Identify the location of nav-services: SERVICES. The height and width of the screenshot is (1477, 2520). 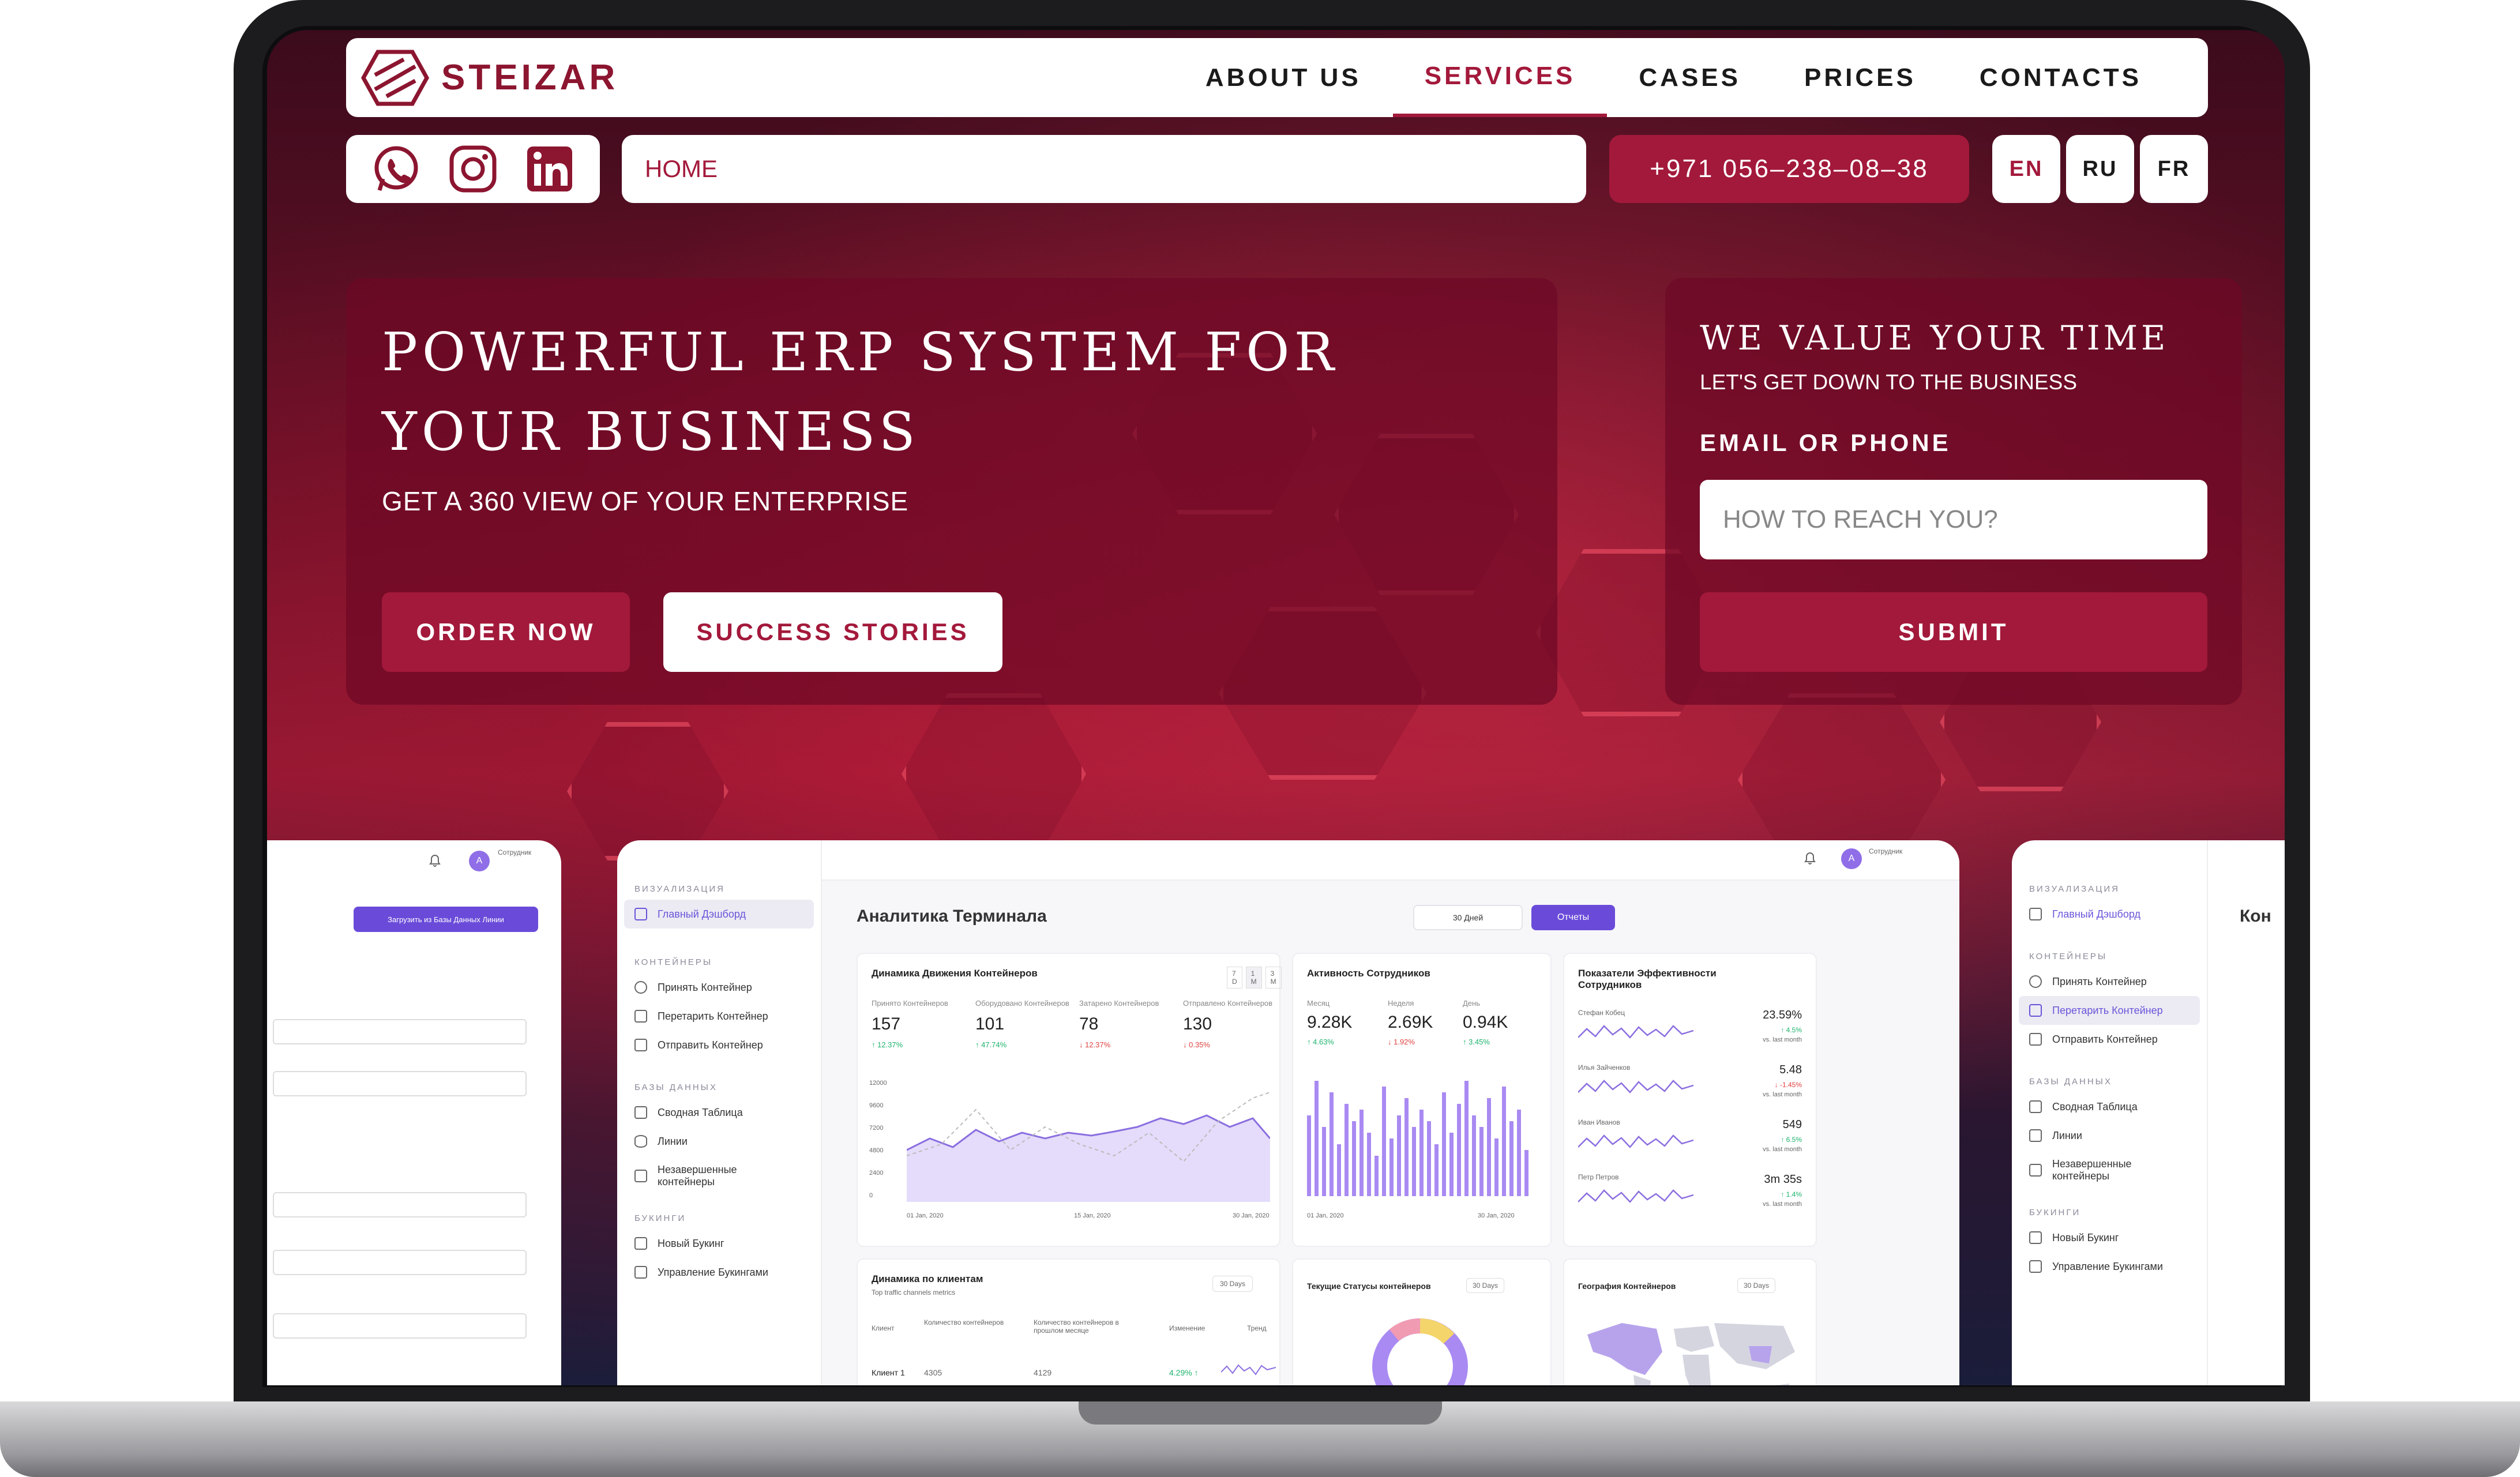
(1500, 78).